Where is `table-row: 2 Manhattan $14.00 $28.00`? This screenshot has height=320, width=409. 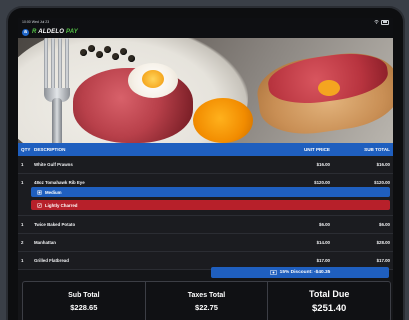 table-row: 2 Manhattan $14.00 $28.00 is located at coordinates (205, 243).